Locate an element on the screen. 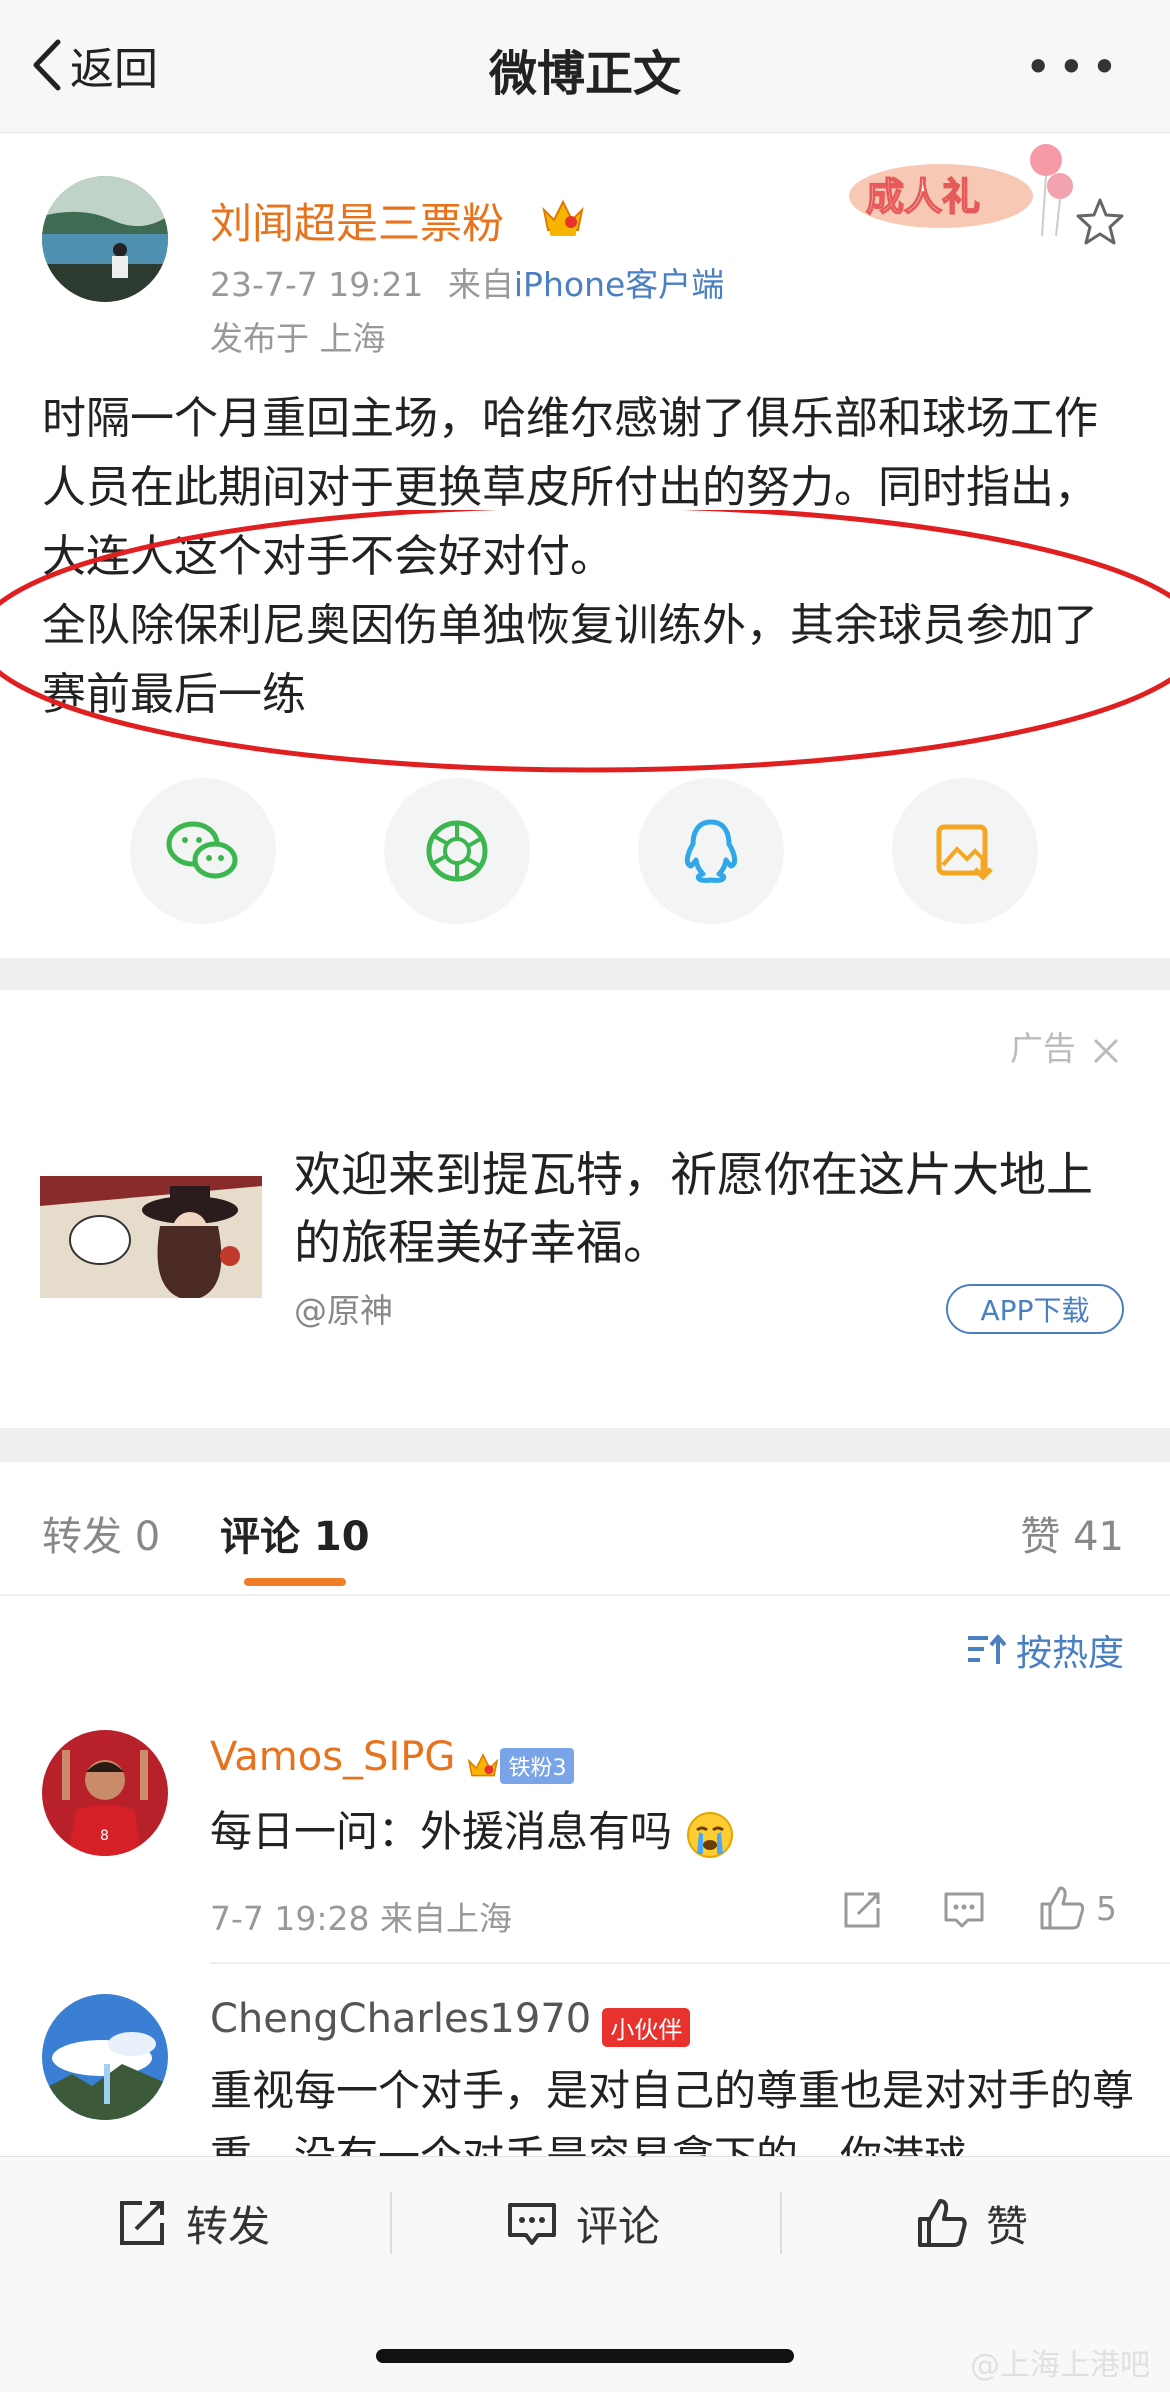  page-title: 微博正文 is located at coordinates (584, 74).